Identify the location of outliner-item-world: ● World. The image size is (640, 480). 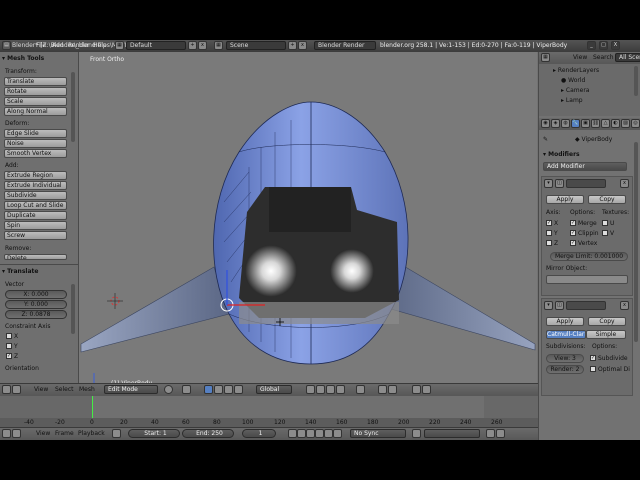
(573, 80).